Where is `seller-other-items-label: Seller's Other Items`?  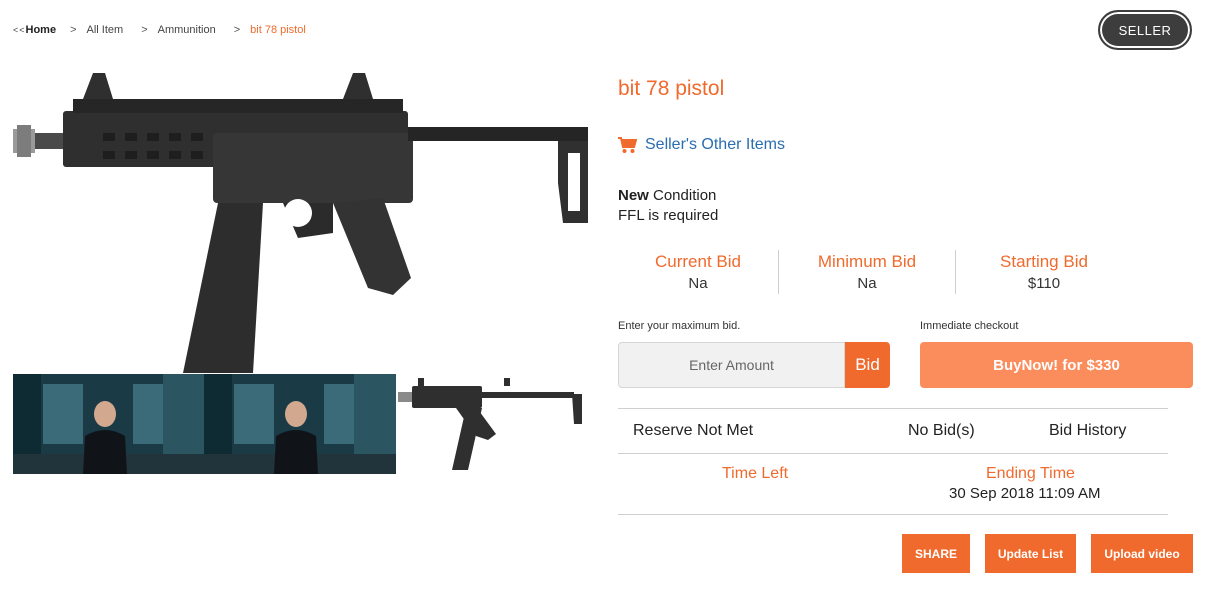
seller-other-items-label: Seller's Other Items is located at coordinates (715, 144).